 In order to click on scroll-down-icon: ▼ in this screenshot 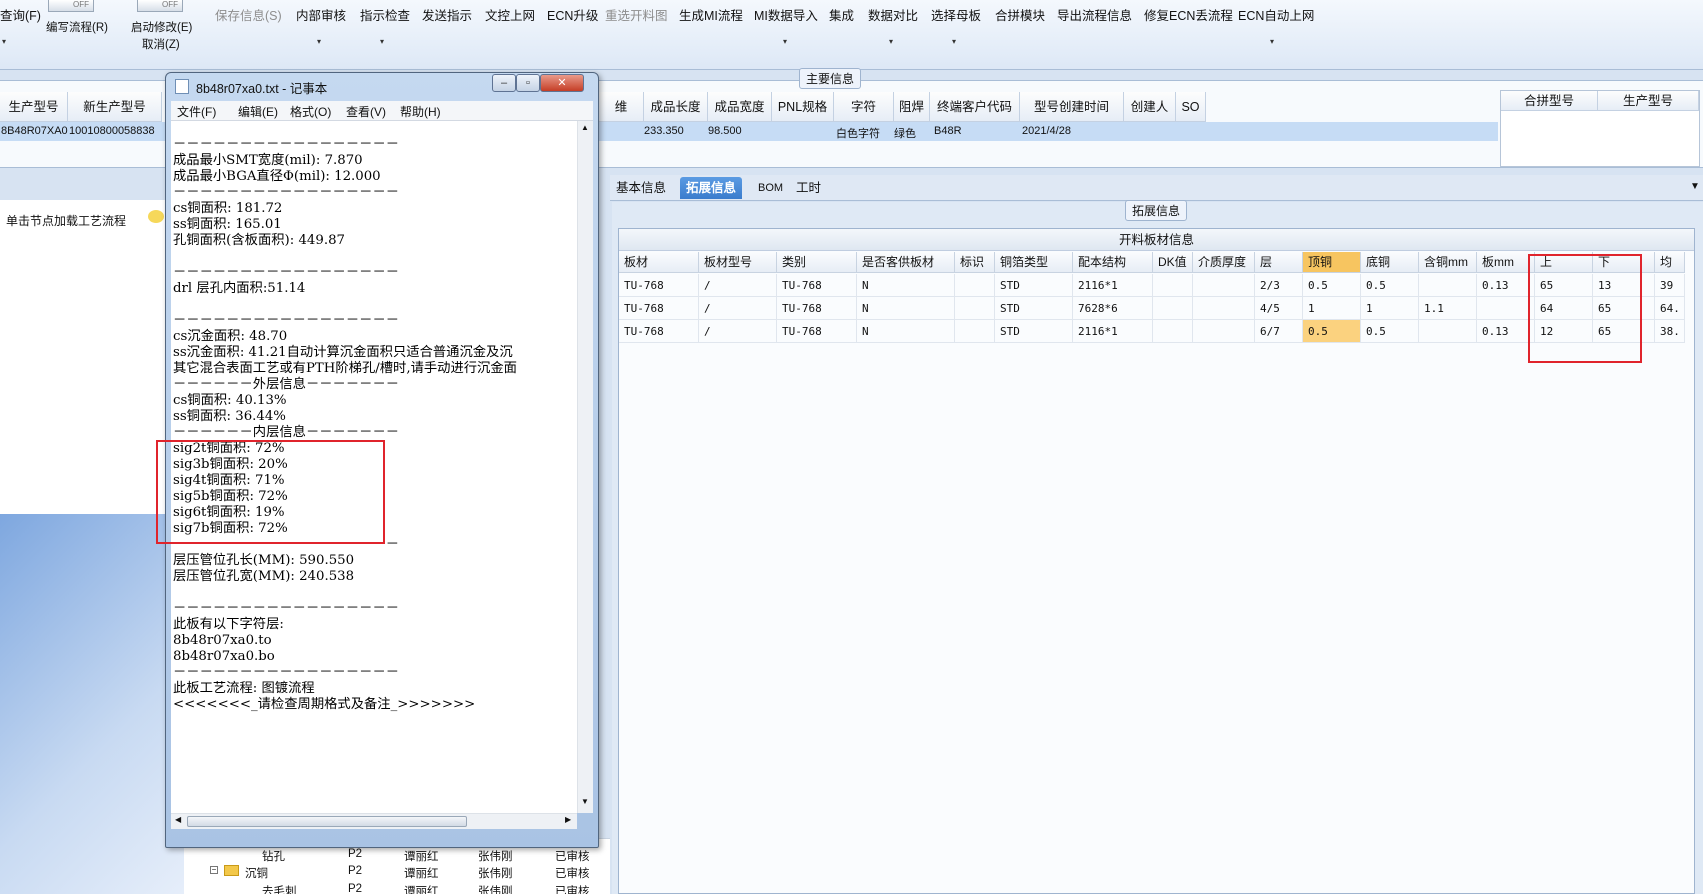, I will do `click(585, 801)`.